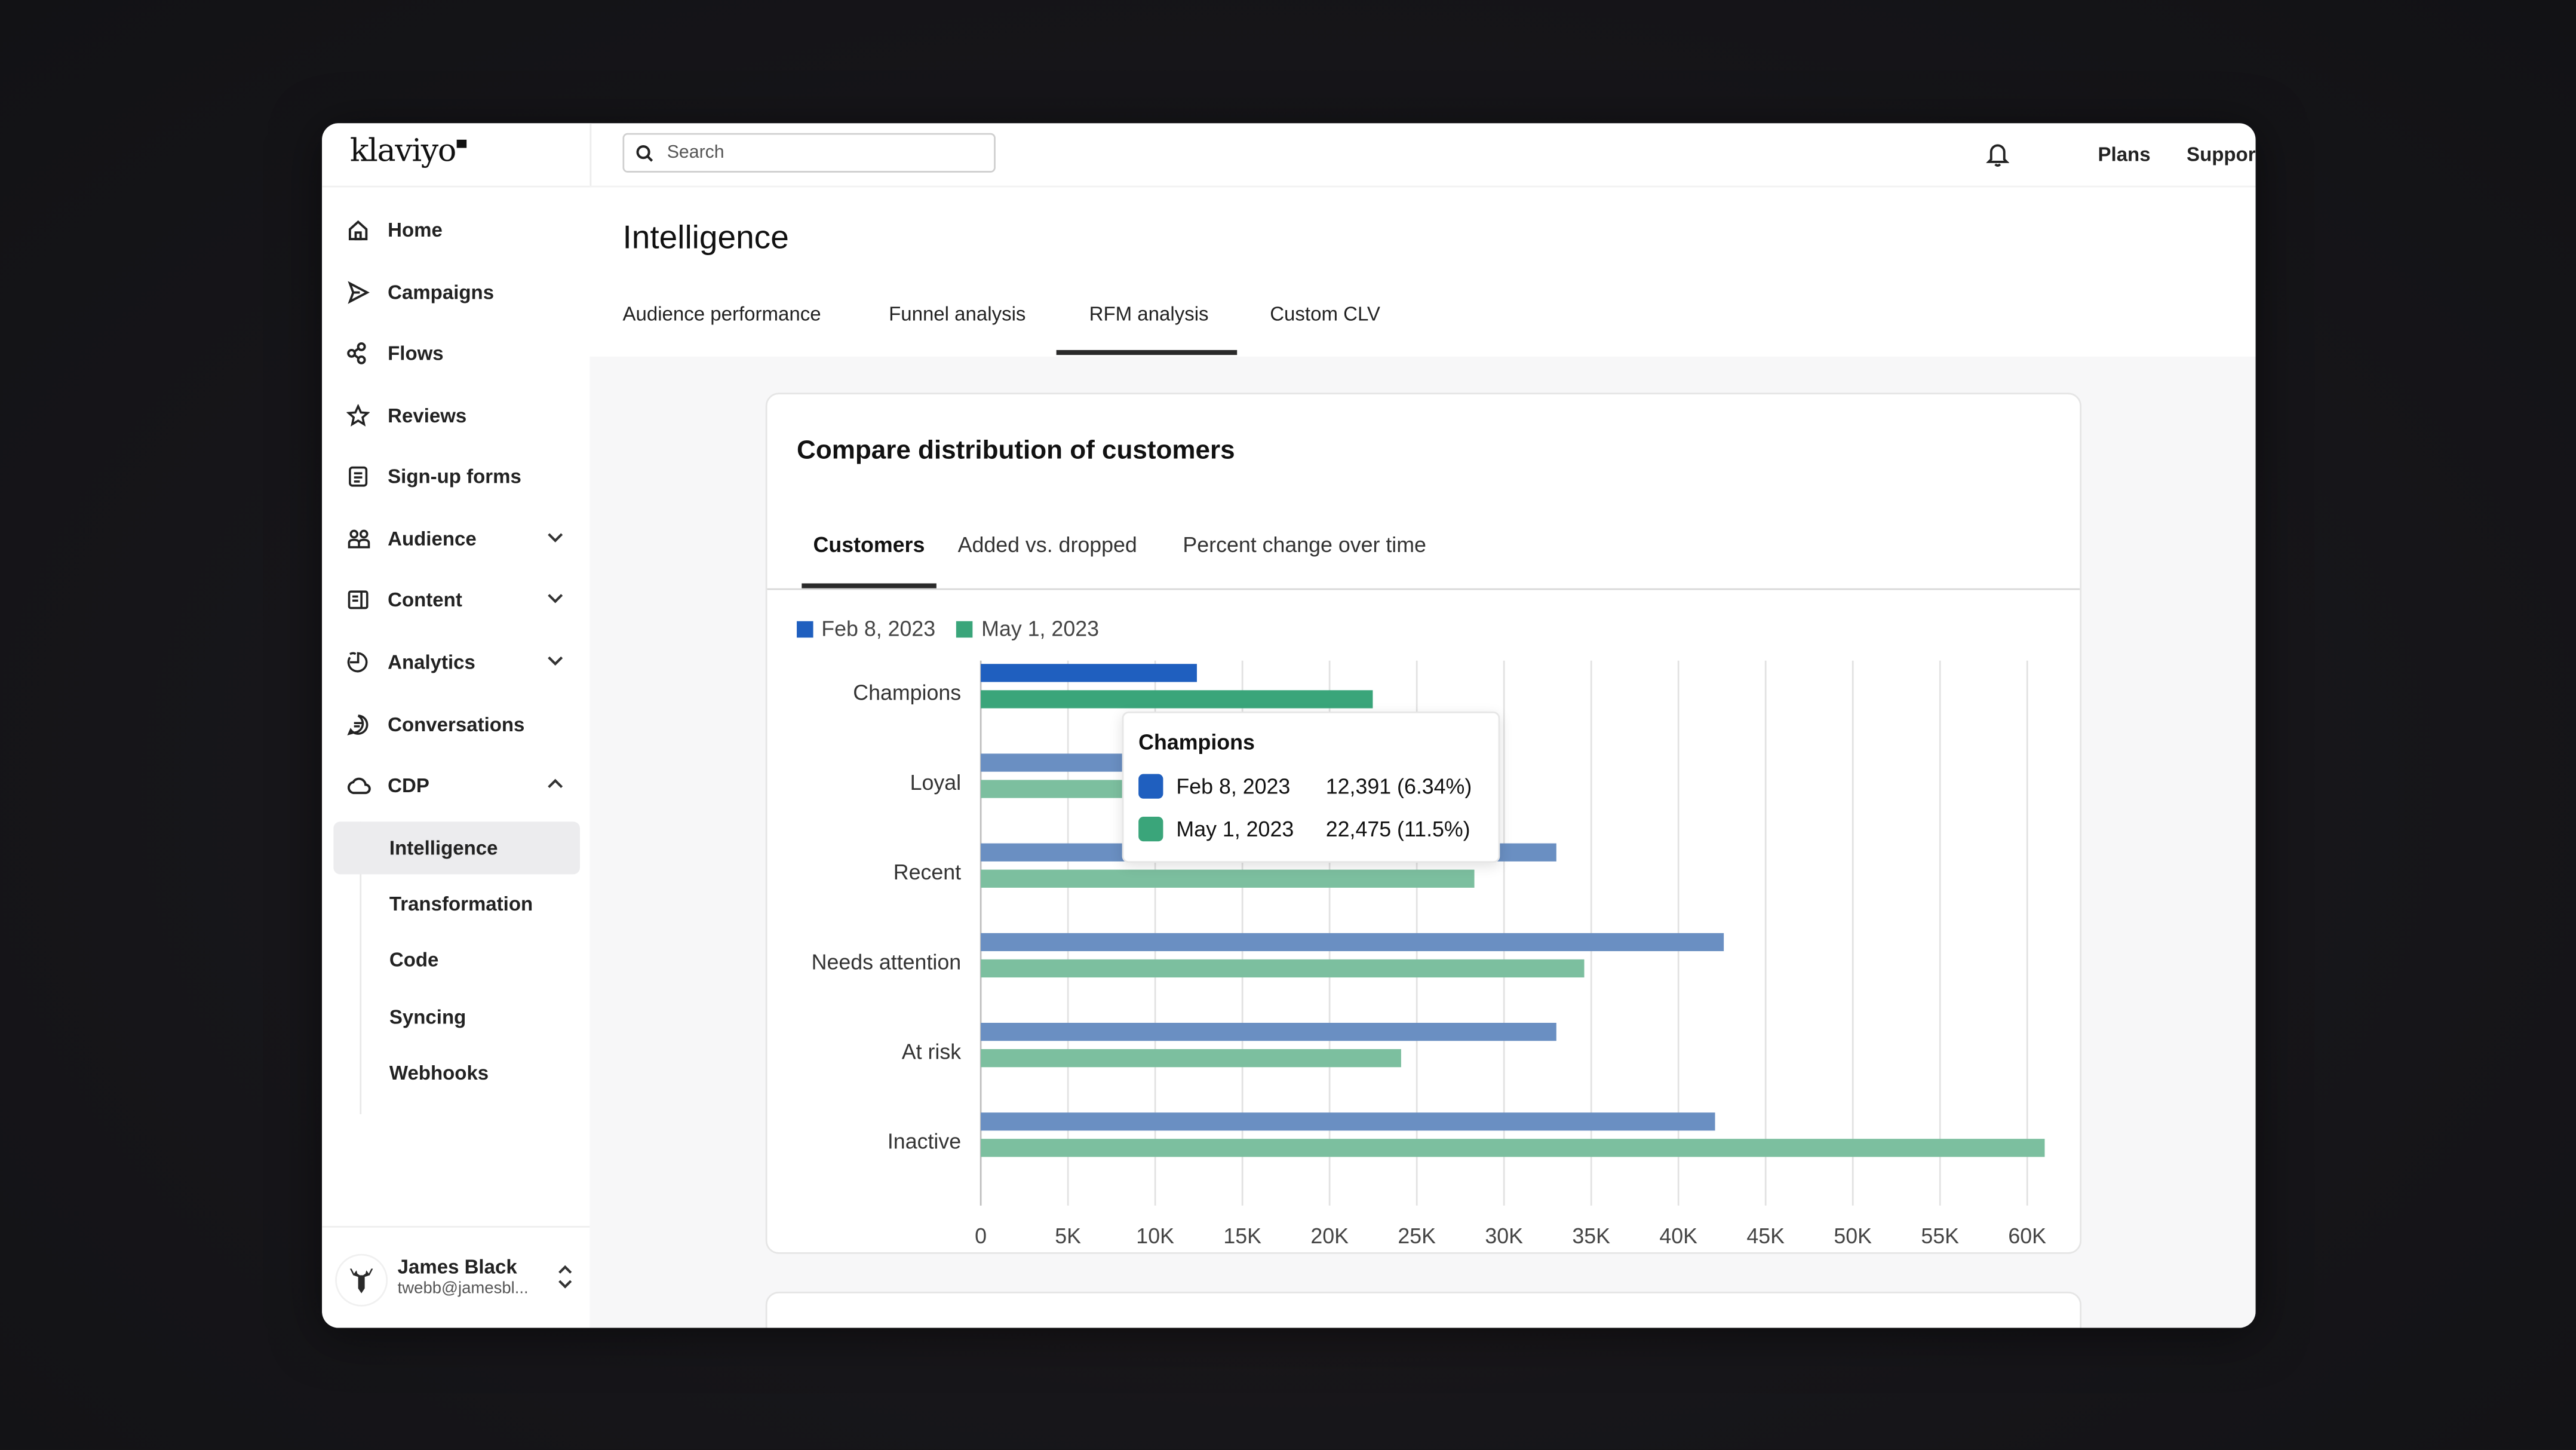 The width and height of the screenshot is (2576, 1450). What do you see at coordinates (358, 725) in the screenshot?
I see `chat-icon` at bounding box center [358, 725].